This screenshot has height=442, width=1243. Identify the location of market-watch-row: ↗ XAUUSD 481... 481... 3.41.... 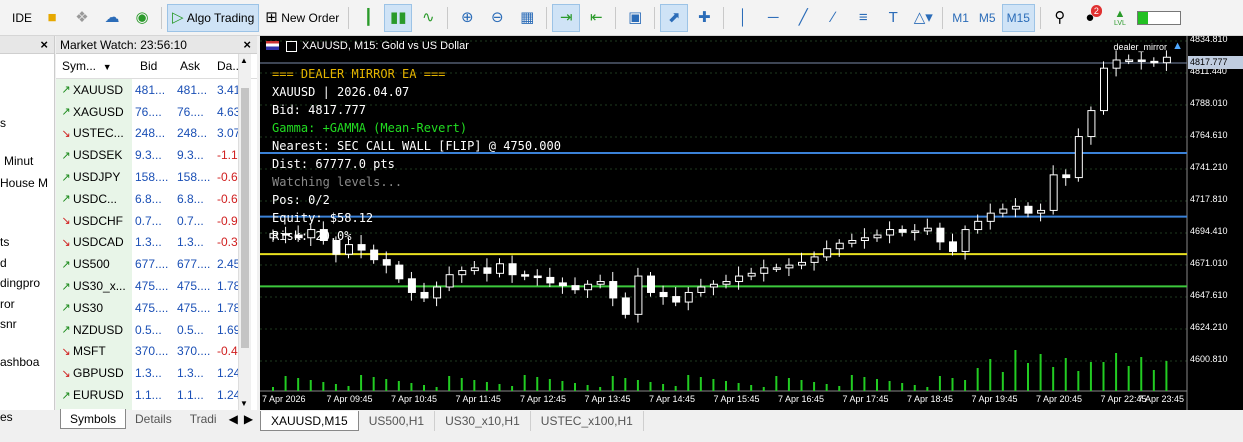
(156, 90).